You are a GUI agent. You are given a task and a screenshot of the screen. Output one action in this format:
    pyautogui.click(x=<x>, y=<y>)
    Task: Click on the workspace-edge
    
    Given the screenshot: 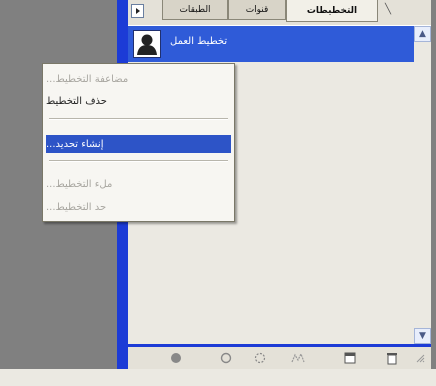 What is the action you would take?
    pyautogui.click(x=433, y=184)
    